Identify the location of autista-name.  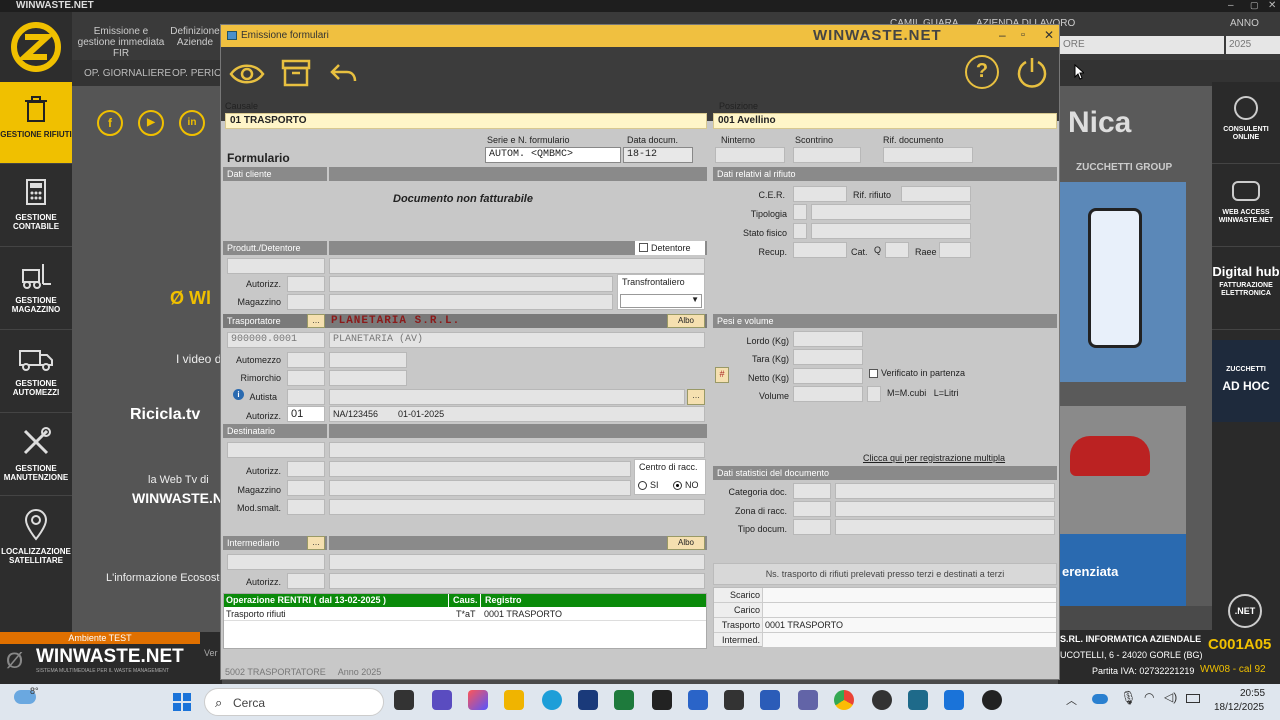
(507, 397).